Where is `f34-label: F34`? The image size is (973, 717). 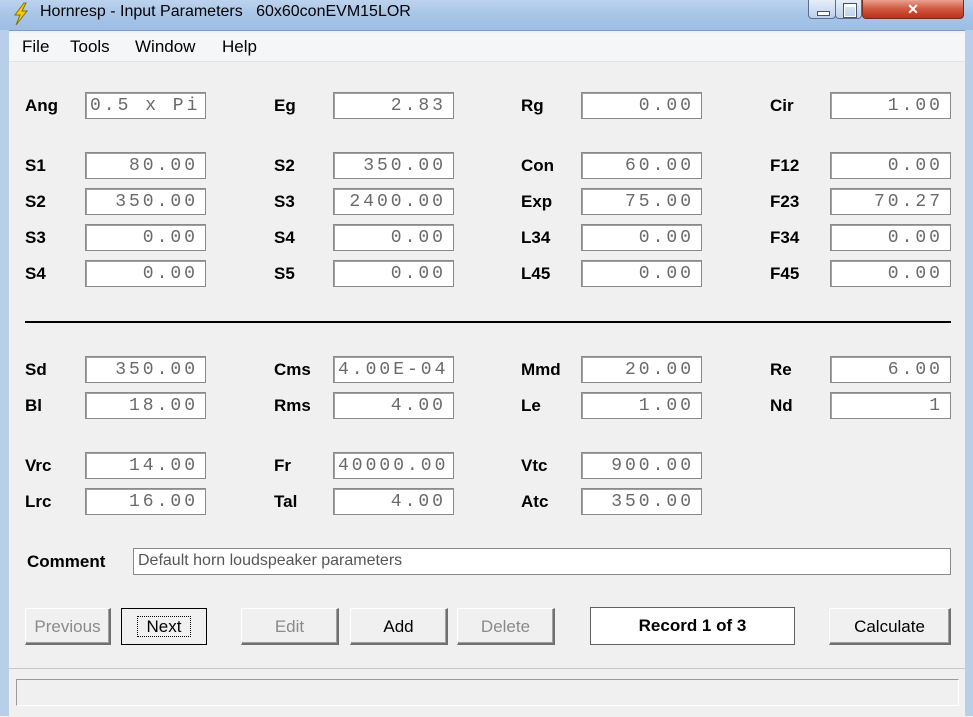
f34-label: F34 is located at coordinates (785, 237).